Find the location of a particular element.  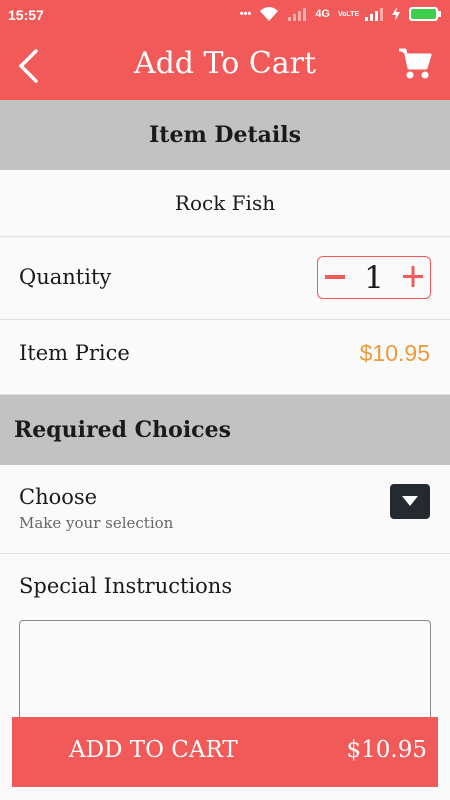

add-to-cart-label: ADD TO CART is located at coordinates (153, 750).